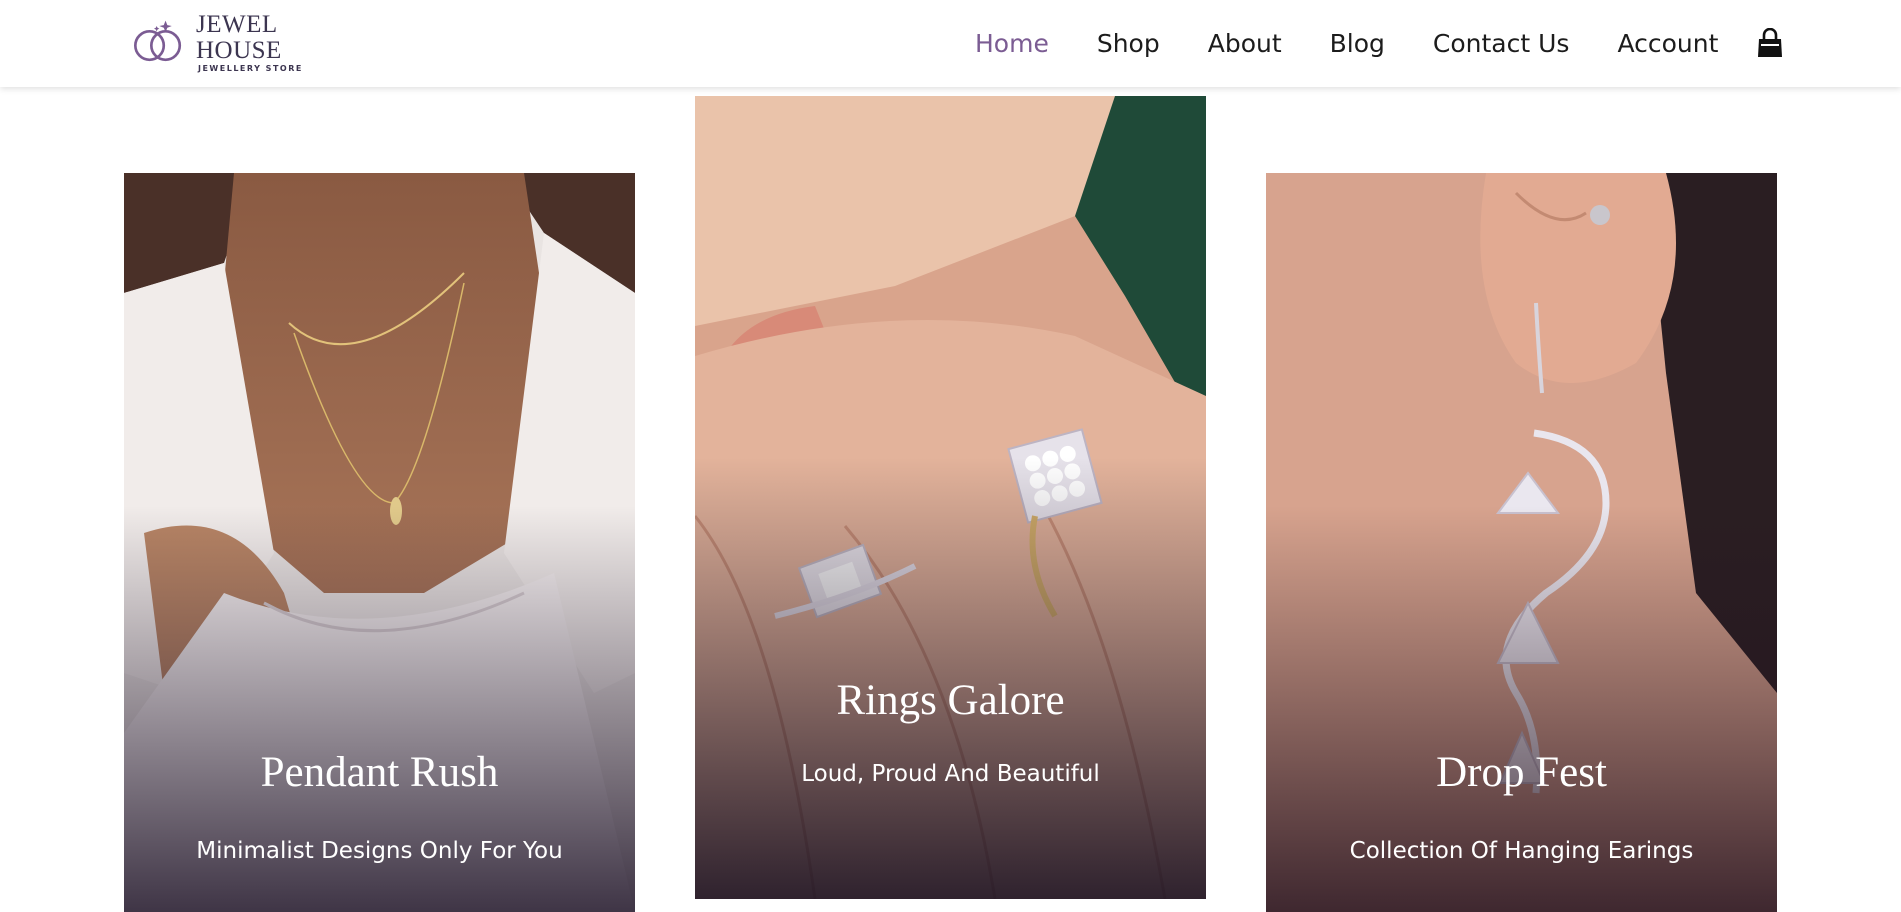 The image size is (1901, 912). What do you see at coordinates (950, 700) in the screenshot?
I see `card-title: Rings Galore` at bounding box center [950, 700].